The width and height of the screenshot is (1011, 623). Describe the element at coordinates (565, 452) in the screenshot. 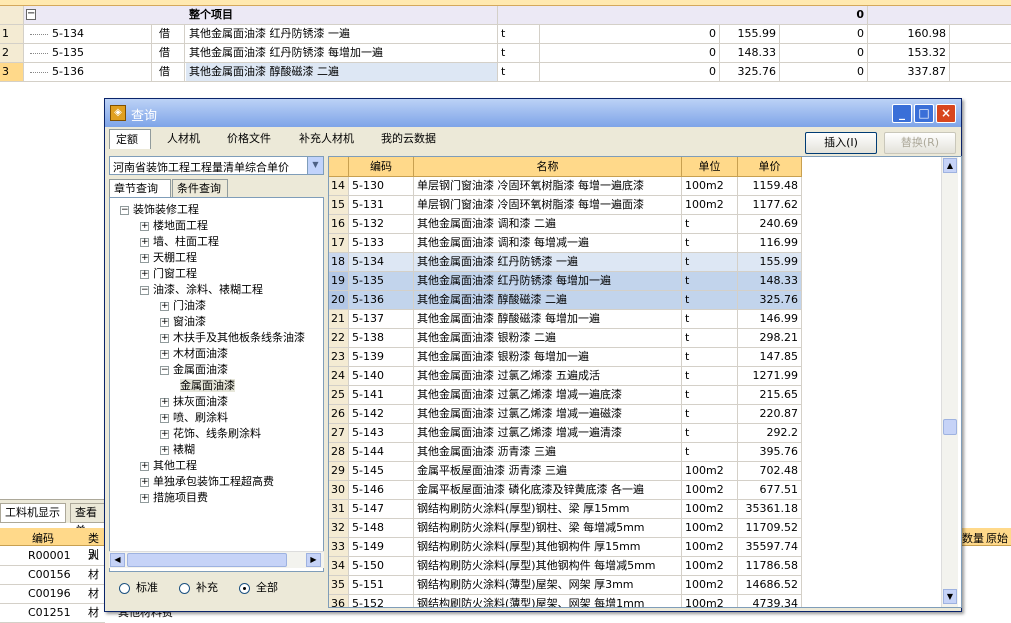

I see `table-row: 28 5-144 其他金属面油漆 沥青漆 三遍 t 395.76` at that location.